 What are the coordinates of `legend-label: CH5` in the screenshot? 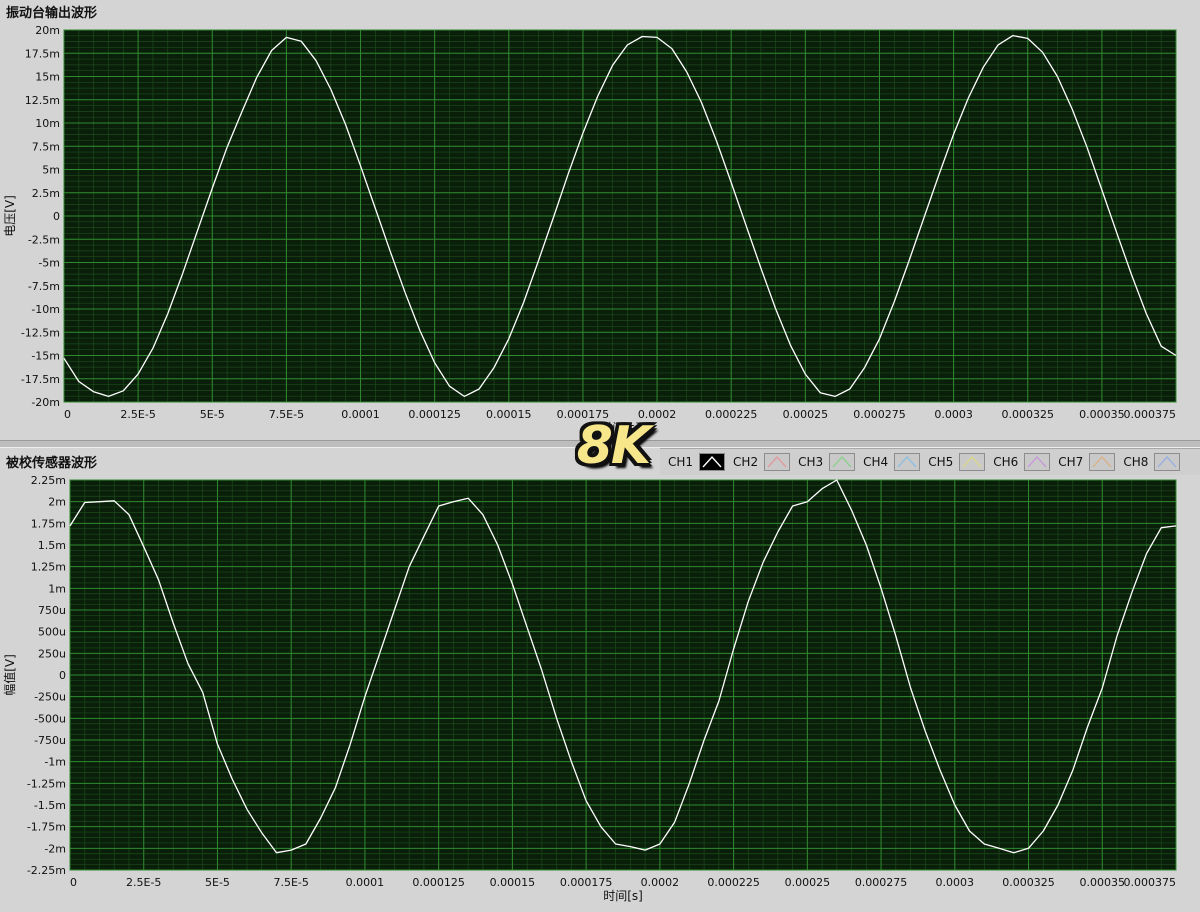 It's located at (941, 462).